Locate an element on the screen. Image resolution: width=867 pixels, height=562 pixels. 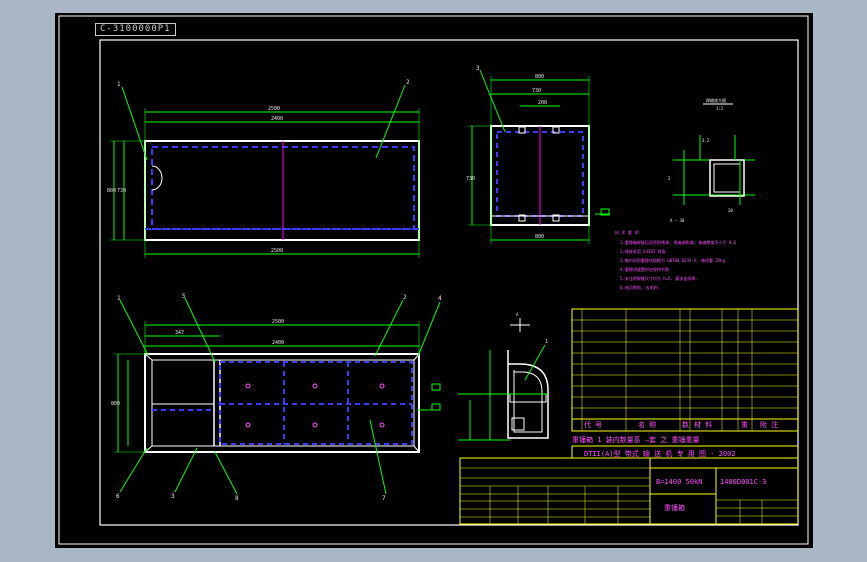
svg-text: 7 is located at coordinates (384, 498).